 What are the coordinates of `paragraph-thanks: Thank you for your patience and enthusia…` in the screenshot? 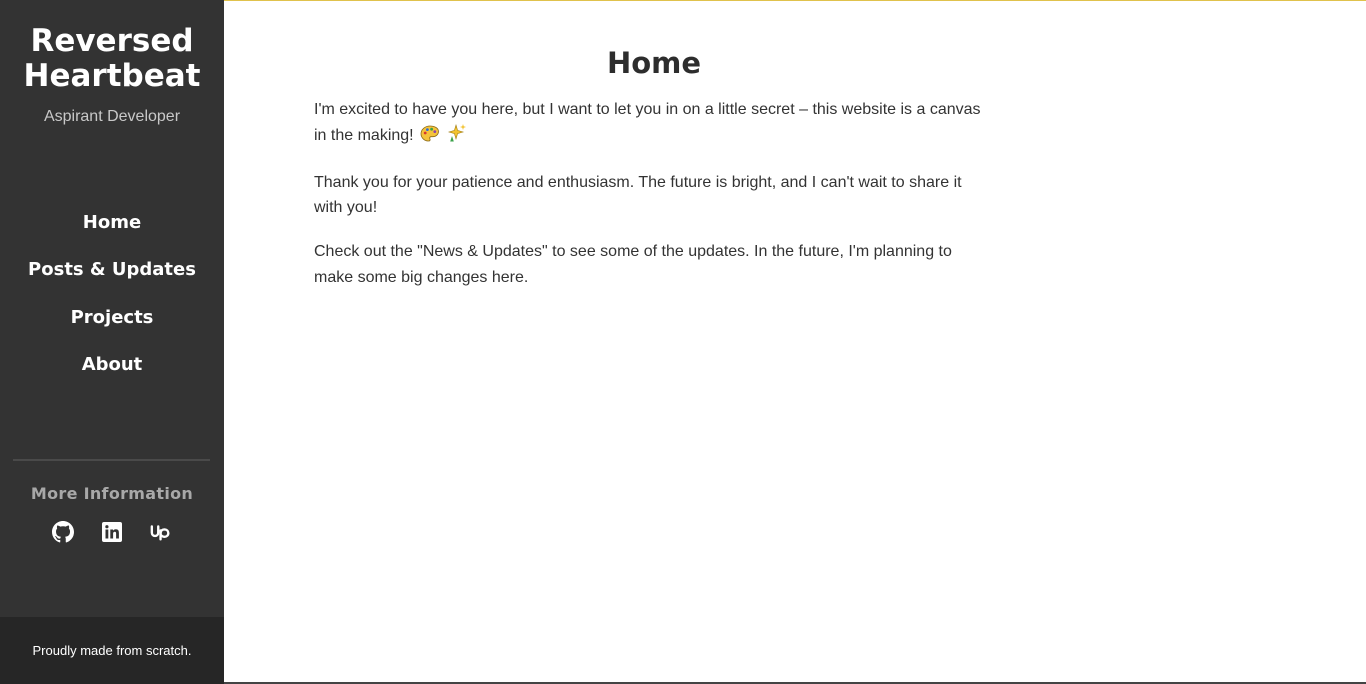 It's located at (638, 195).